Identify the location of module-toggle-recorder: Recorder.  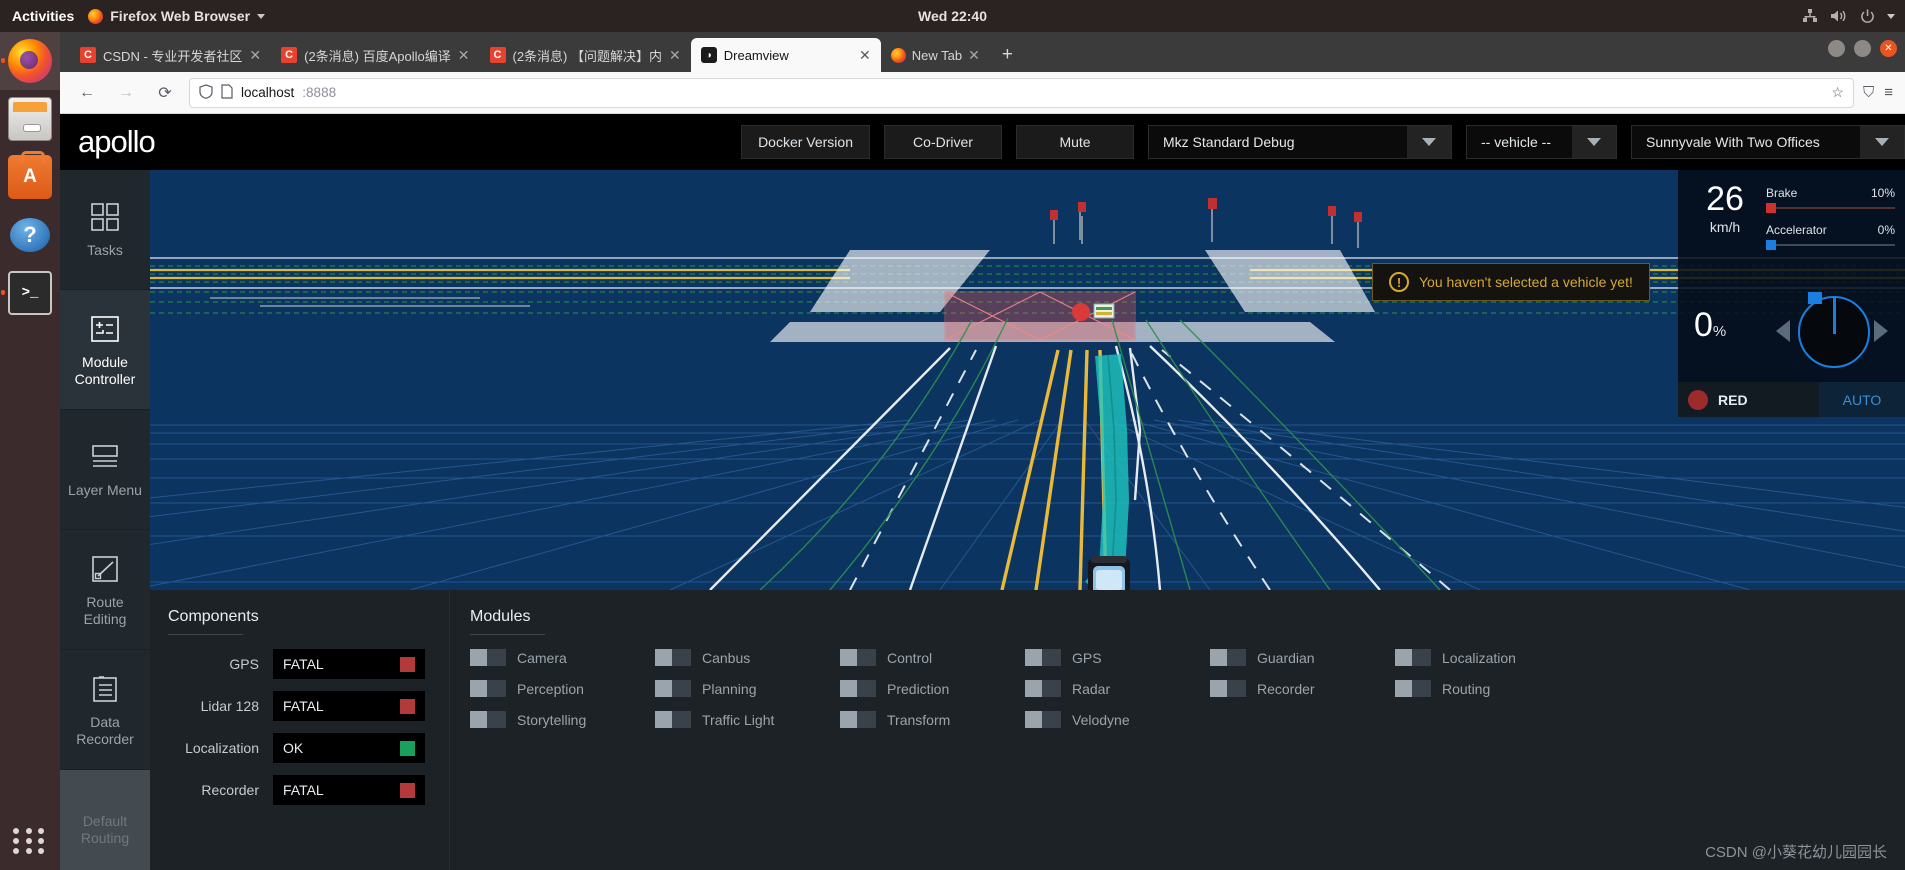
(1302, 688).